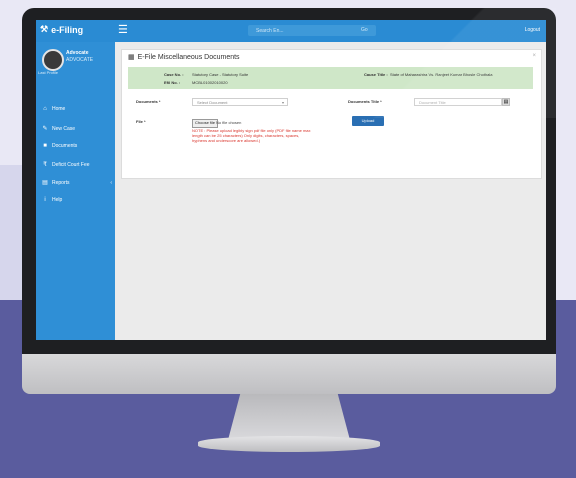  What do you see at coordinates (148, 101) in the screenshot?
I see `documents-label: Documents *` at bounding box center [148, 101].